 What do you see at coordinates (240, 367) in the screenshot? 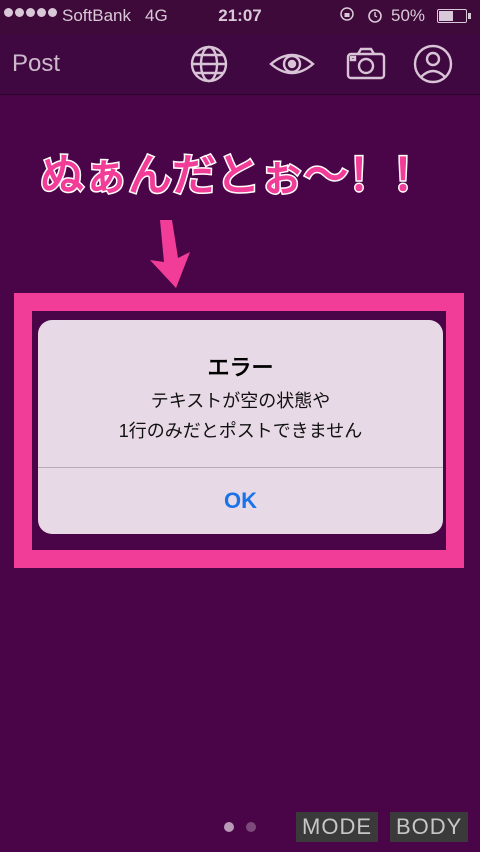
I see `alert-title: エラー` at bounding box center [240, 367].